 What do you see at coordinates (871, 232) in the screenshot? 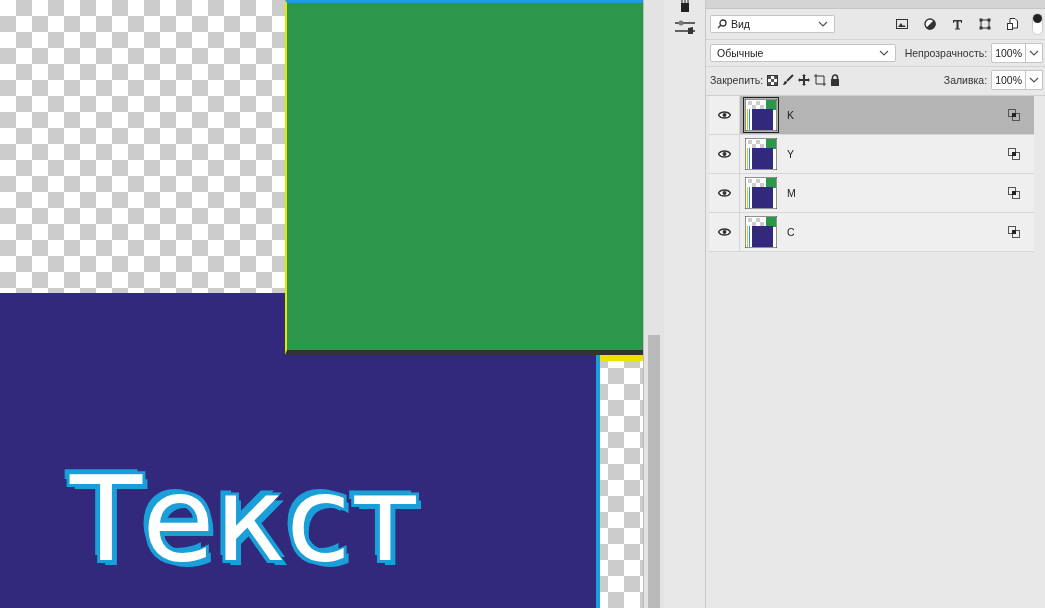
I see `layer-row: C` at bounding box center [871, 232].